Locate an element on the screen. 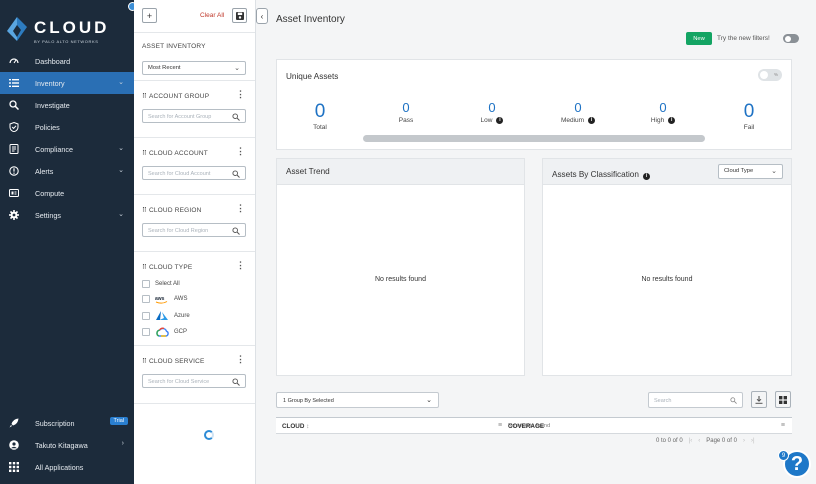 This screenshot has height=484, width=816. alert-icon is located at coordinates (14, 171).